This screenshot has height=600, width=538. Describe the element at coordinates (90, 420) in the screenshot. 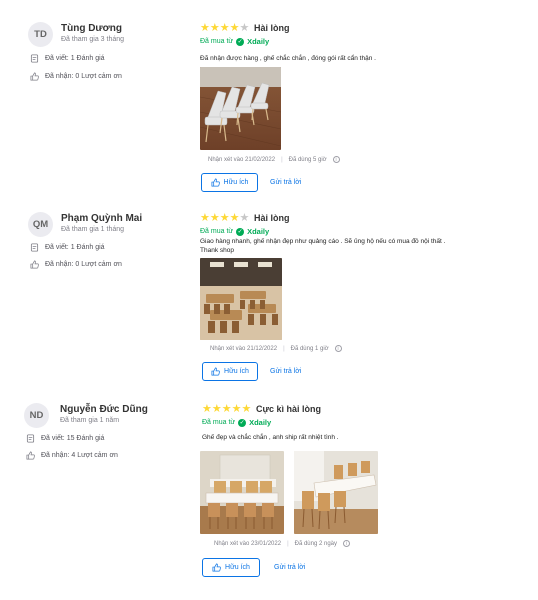

I see `reviewer-joined: Đã tham gia 1 năm` at that location.